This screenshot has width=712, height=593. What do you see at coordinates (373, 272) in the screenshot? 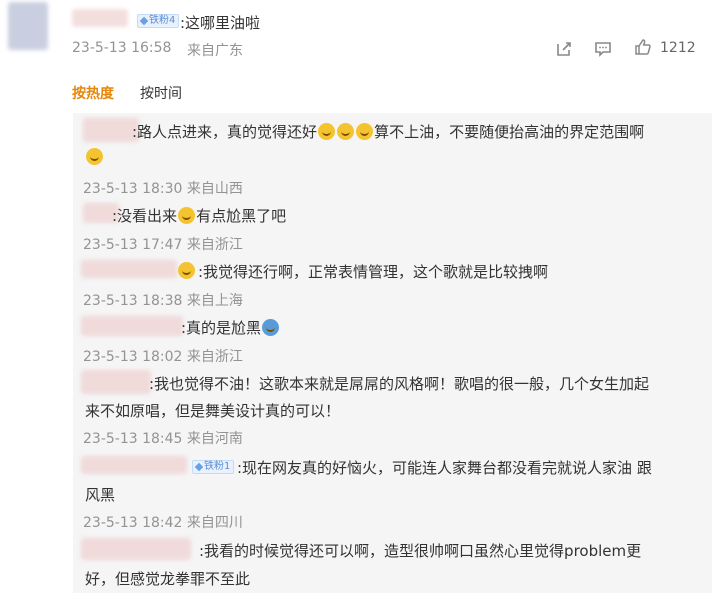
I see `reply-text: :我觉得还行啊，正常表情管理，这个歌就是比较拽啊` at bounding box center [373, 272].